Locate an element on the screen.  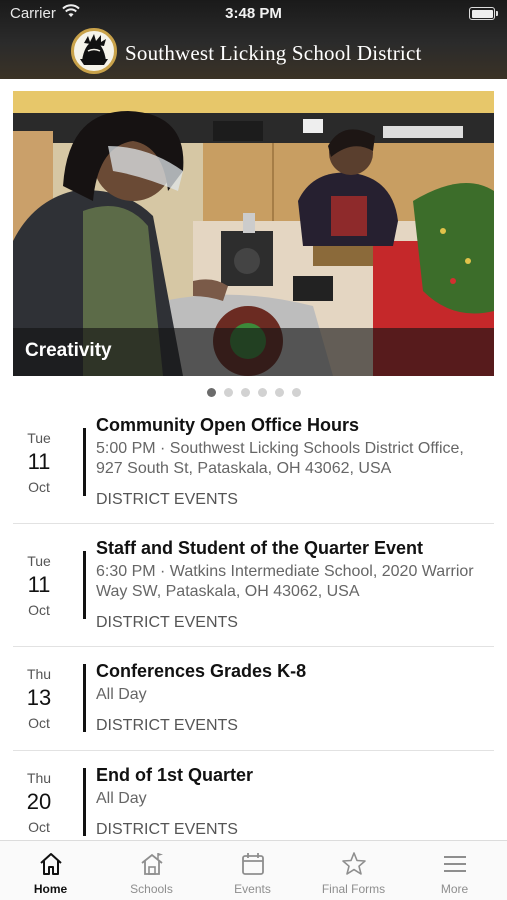
event-title: Conferences Grades K-8 is located at coordinates (201, 671).